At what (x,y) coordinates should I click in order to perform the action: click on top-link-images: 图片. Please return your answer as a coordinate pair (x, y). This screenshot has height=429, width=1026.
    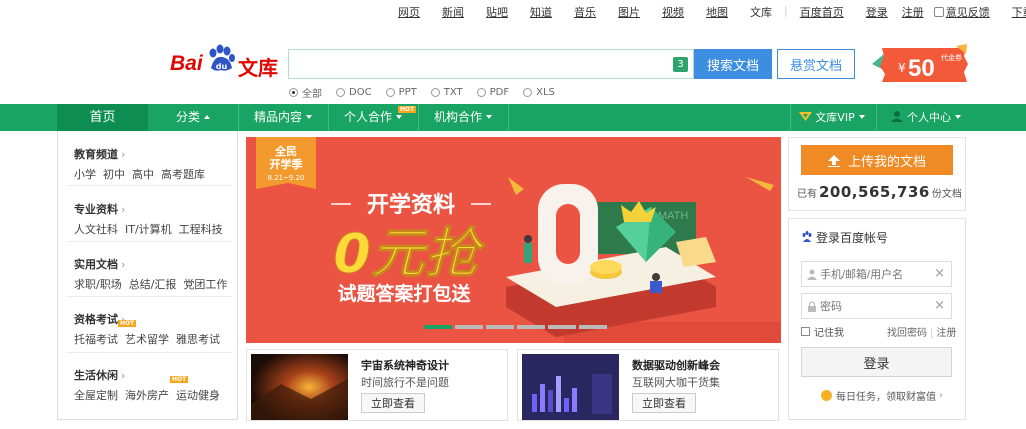
    Looking at the image, I should click on (629, 12).